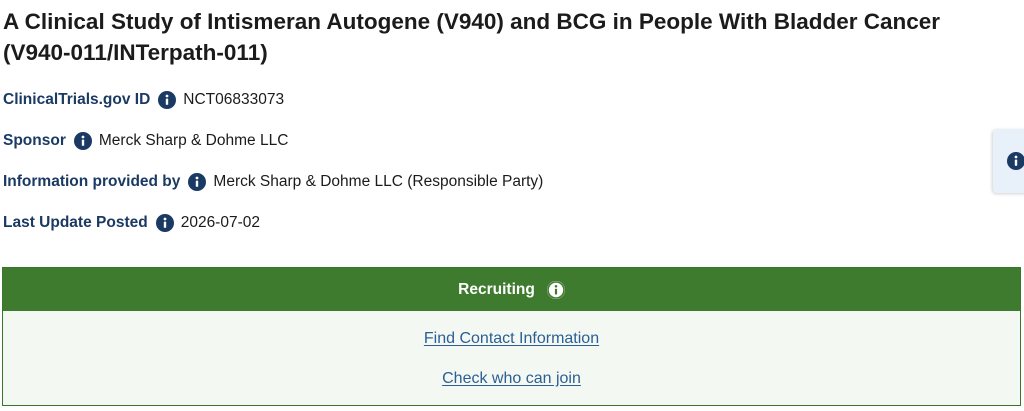 The width and height of the screenshot is (1024, 411). I want to click on detail-row-last-update: Last Update Posted 2026-07-02, so click(131, 223).